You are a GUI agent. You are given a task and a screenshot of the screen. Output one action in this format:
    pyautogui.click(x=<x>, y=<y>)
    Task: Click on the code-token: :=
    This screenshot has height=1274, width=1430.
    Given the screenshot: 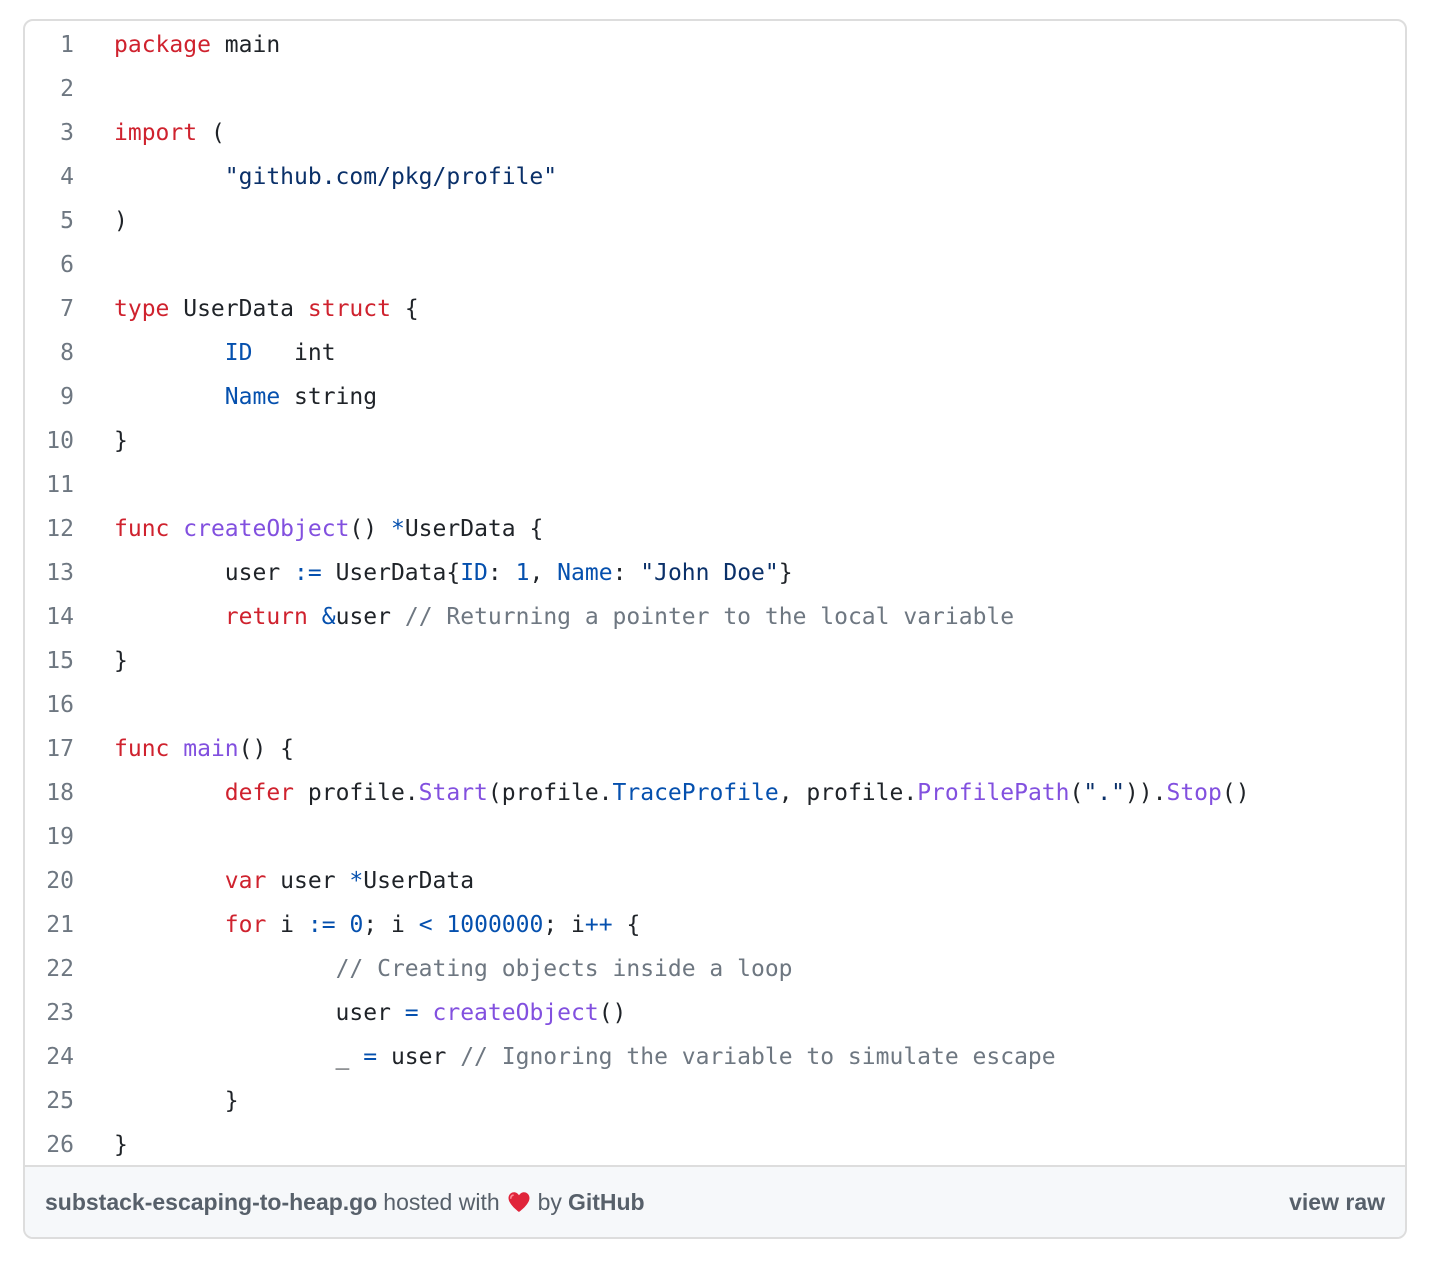 What is the action you would take?
    pyautogui.click(x=321, y=925)
    